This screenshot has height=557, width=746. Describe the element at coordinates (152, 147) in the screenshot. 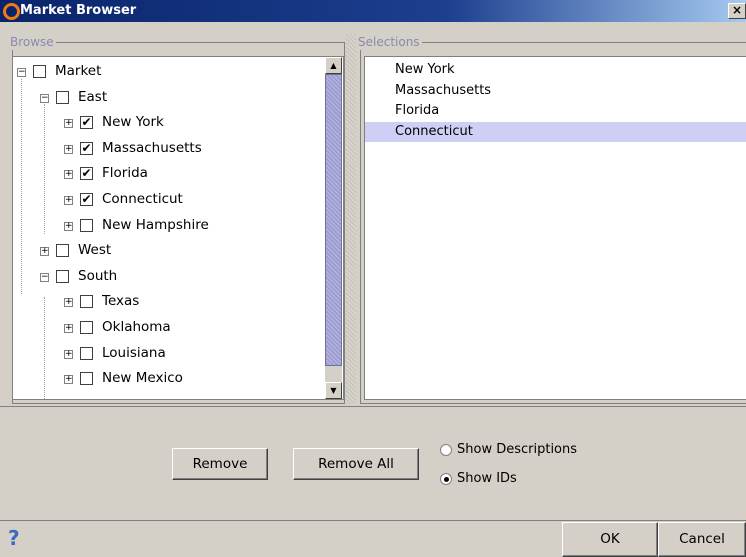

I see `tree-item-label: Massachusetts` at that location.